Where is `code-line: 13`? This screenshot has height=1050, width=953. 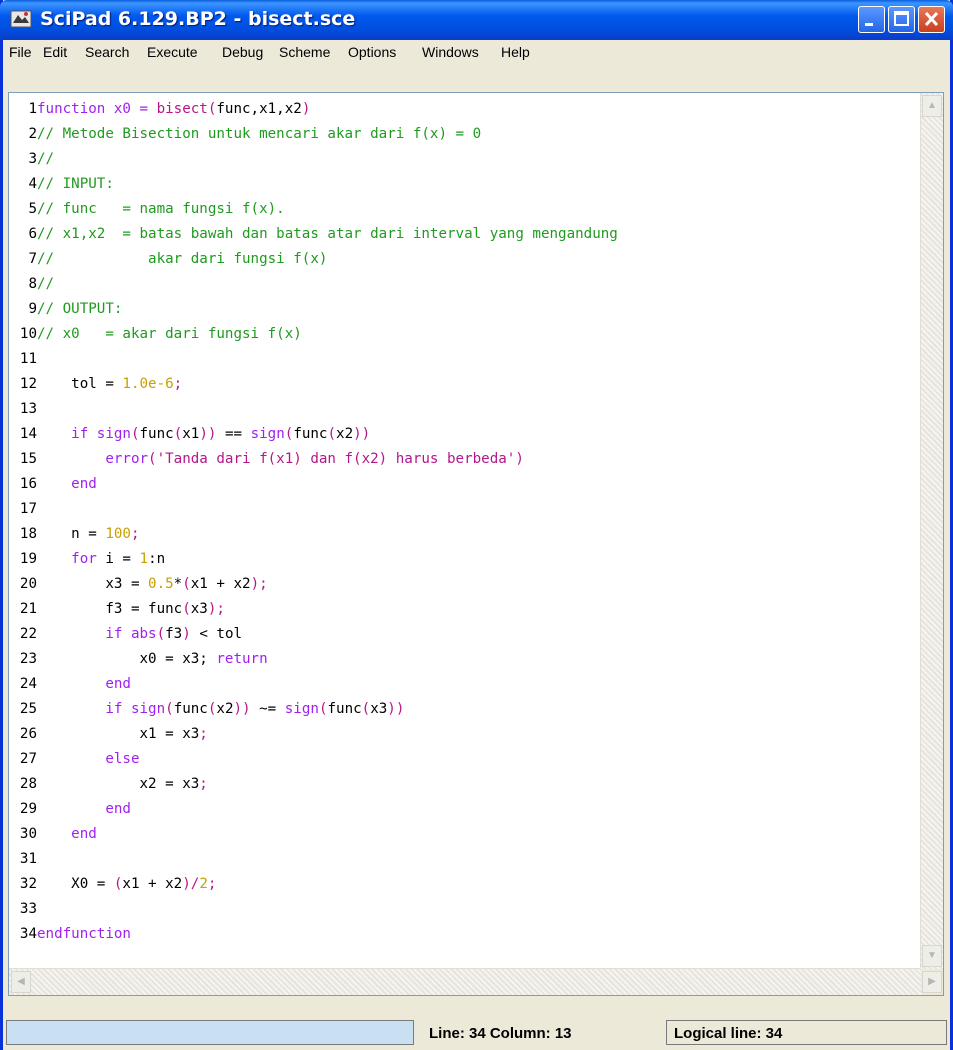
code-line: 13 is located at coordinates (23, 409).